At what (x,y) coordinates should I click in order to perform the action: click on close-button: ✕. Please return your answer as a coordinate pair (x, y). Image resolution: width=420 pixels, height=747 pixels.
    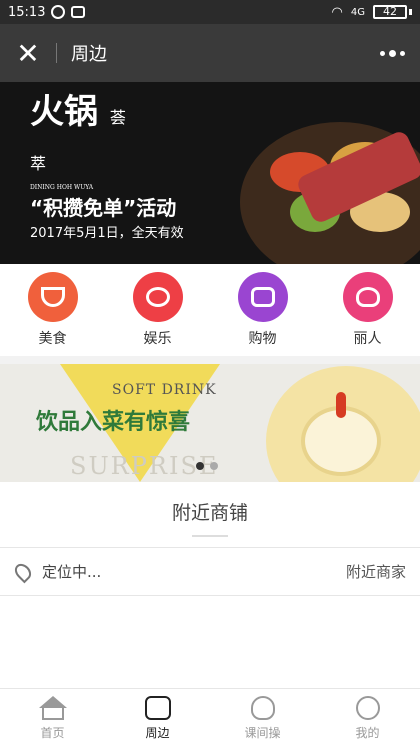
    Looking at the image, I should click on (28, 53).